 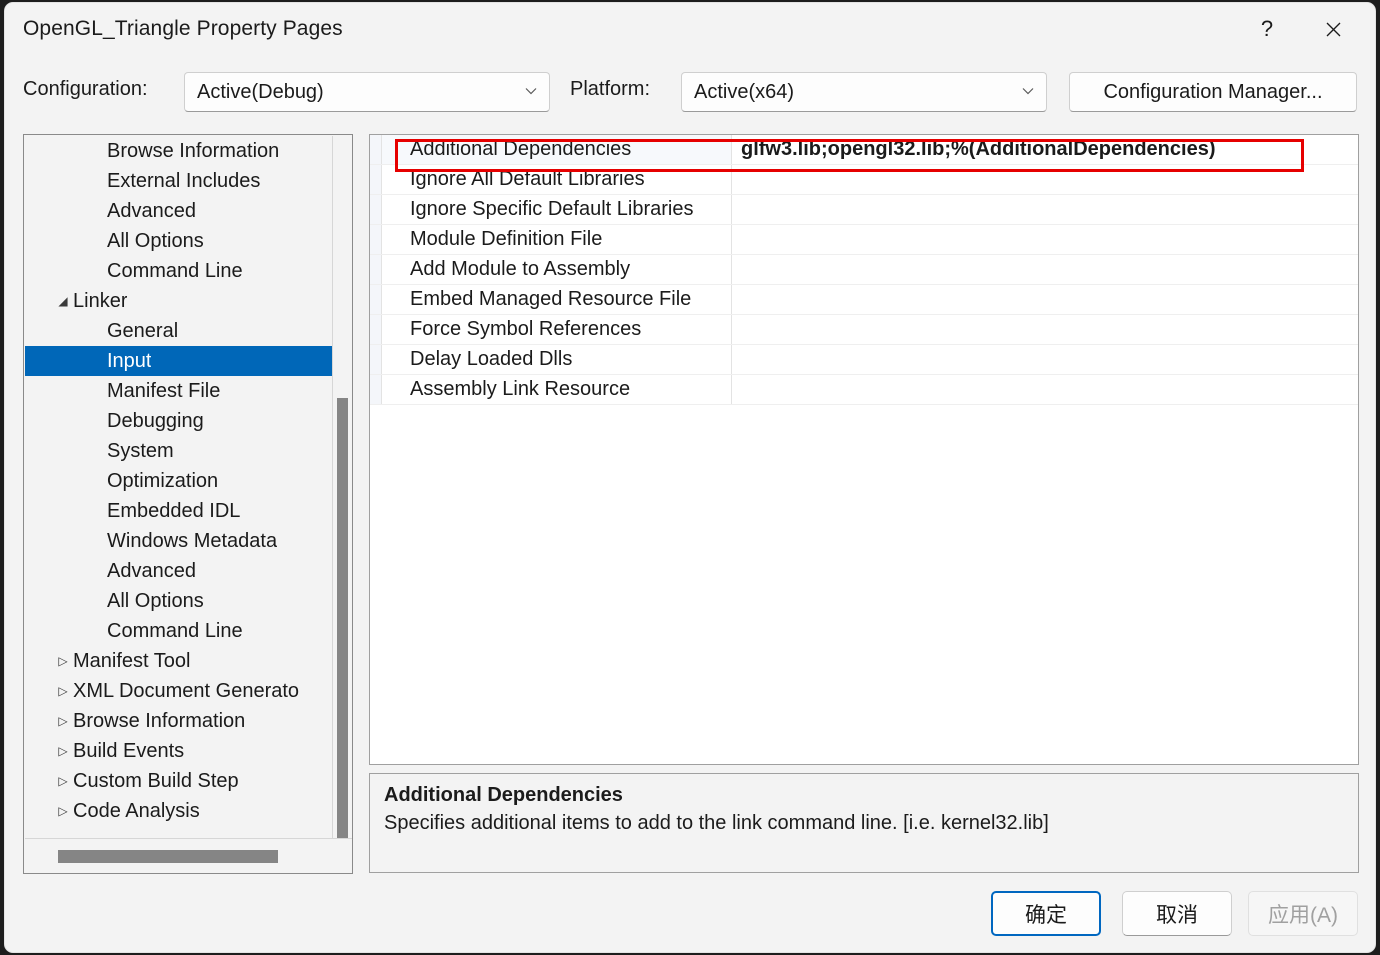 I want to click on tree-item-label: Browse Information, so click(x=159, y=720).